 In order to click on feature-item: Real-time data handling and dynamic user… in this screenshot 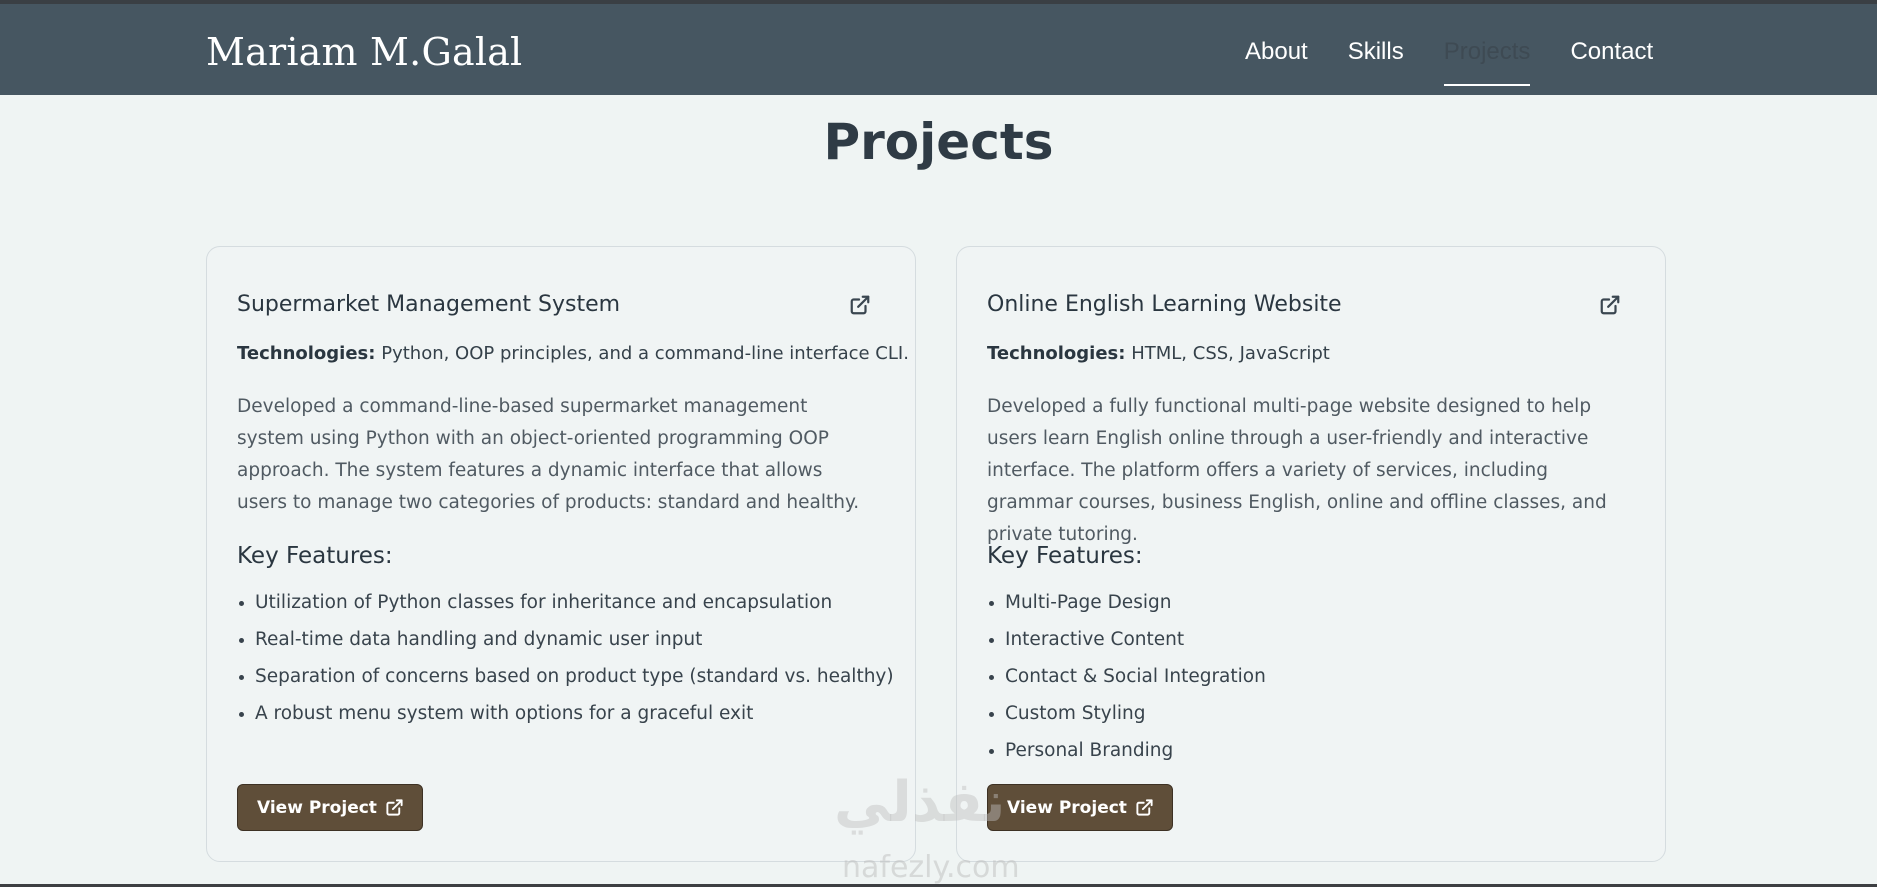, I will do `click(566, 639)`.